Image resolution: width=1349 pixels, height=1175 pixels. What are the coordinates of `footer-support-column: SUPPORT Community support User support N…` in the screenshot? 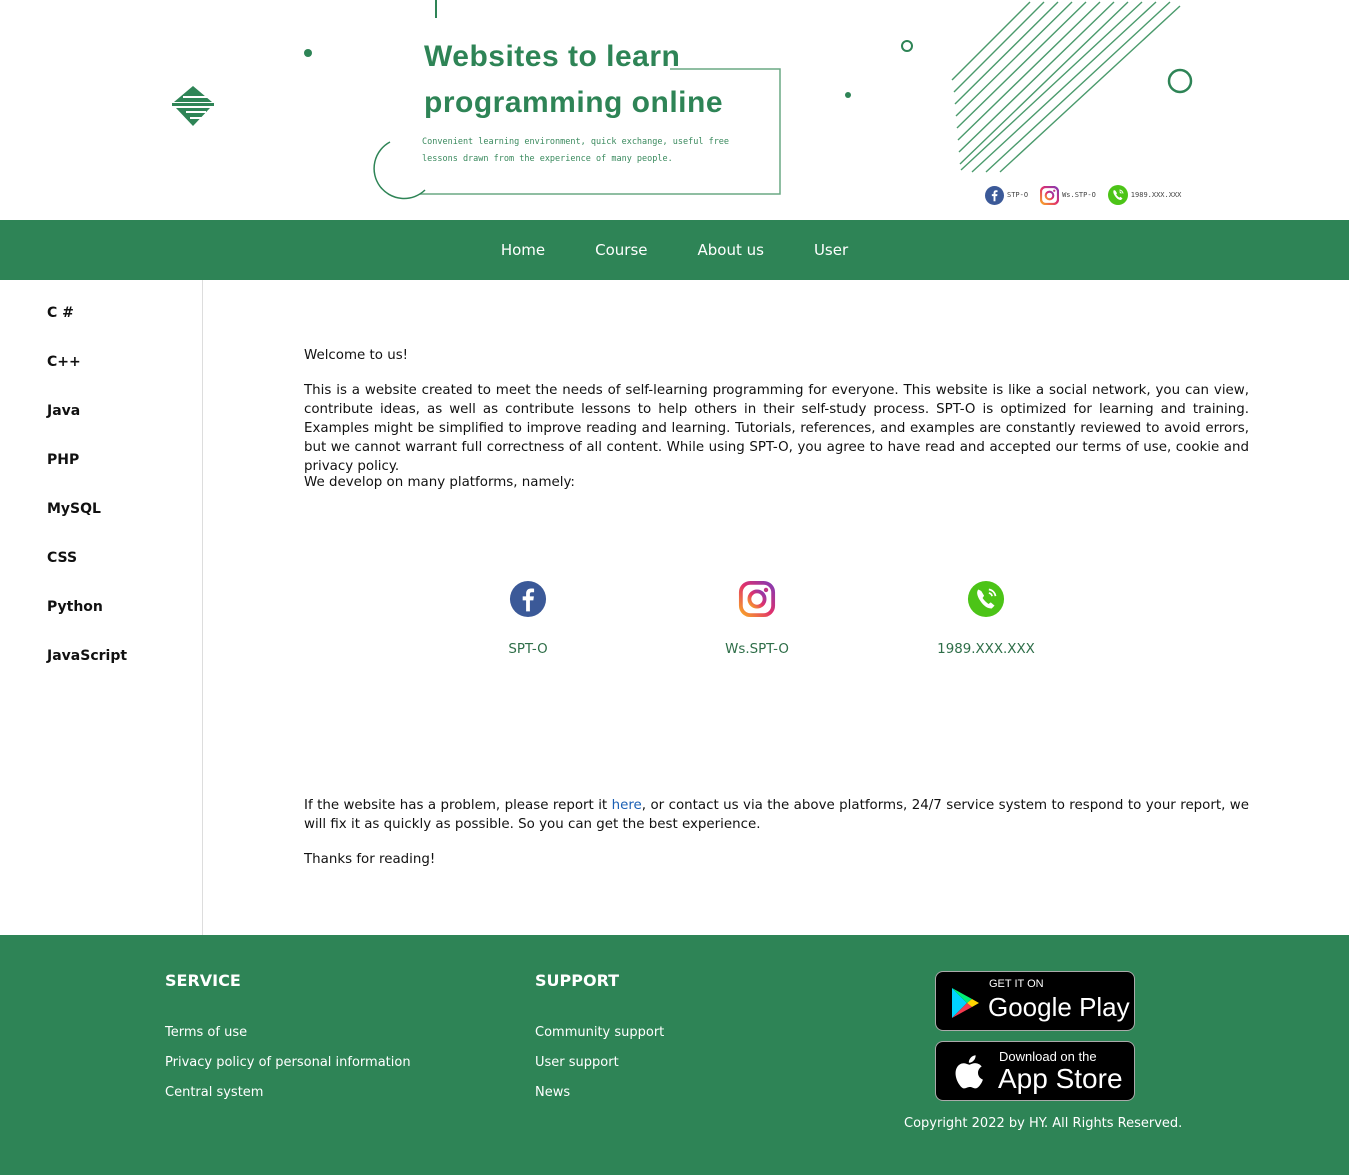 It's located at (599, 1039).